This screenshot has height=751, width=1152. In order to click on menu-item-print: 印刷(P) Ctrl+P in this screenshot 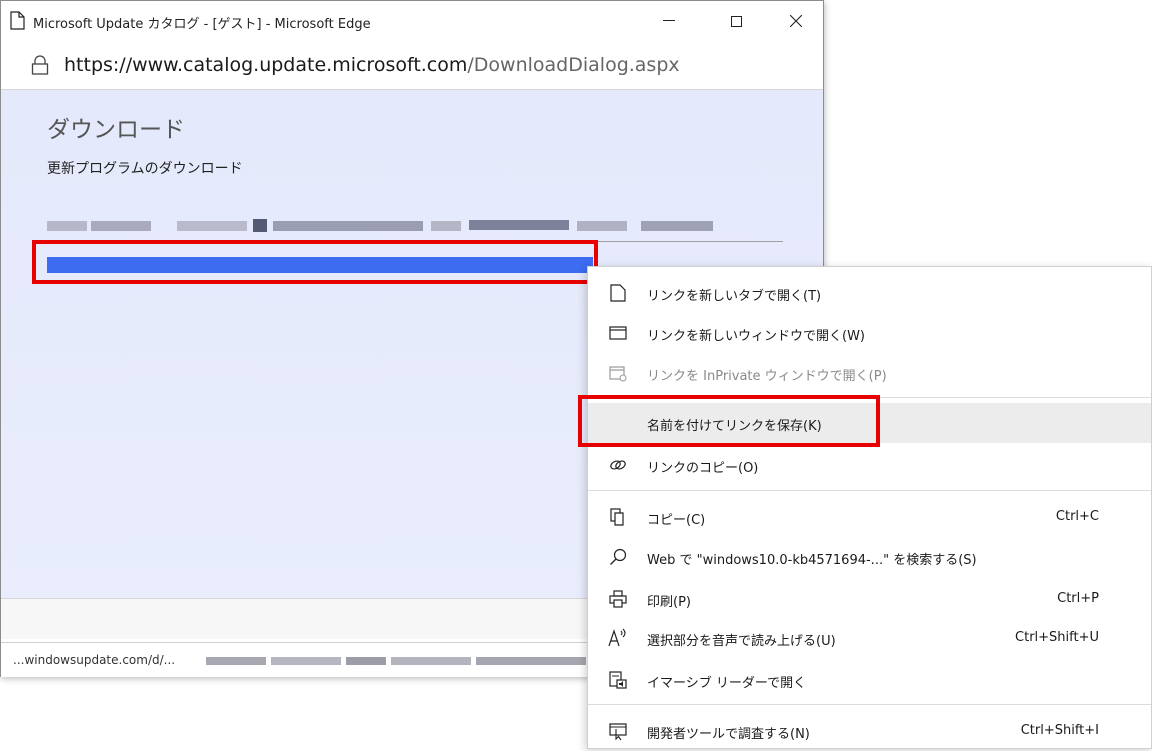, I will do `click(869, 599)`.